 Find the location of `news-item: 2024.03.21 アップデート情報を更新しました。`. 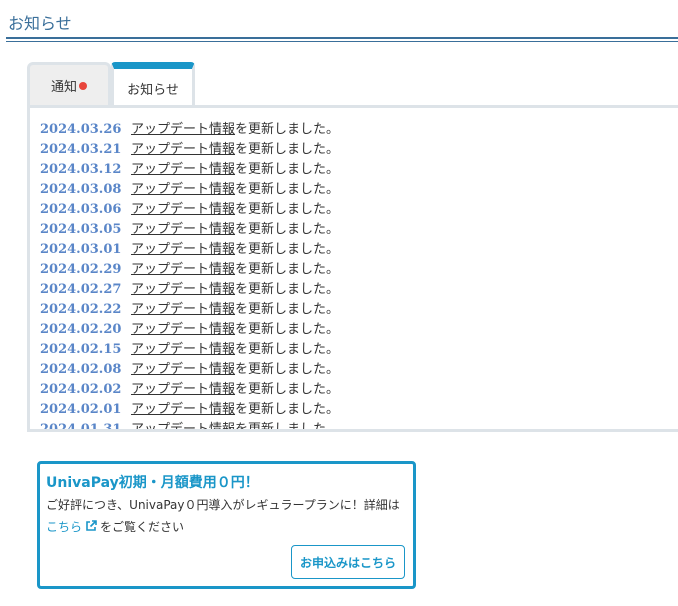

news-item: 2024.03.21 アップデート情報を更新しました。 is located at coordinates (359, 150).